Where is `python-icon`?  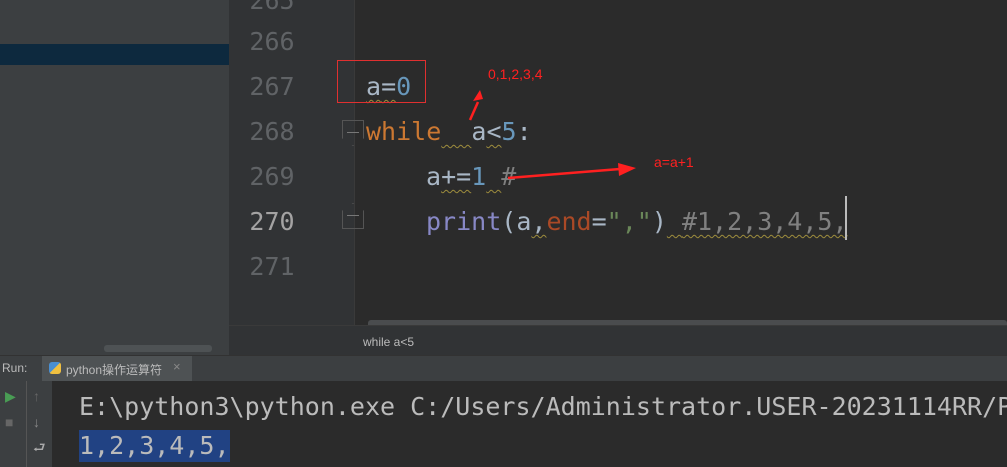 python-icon is located at coordinates (55, 368).